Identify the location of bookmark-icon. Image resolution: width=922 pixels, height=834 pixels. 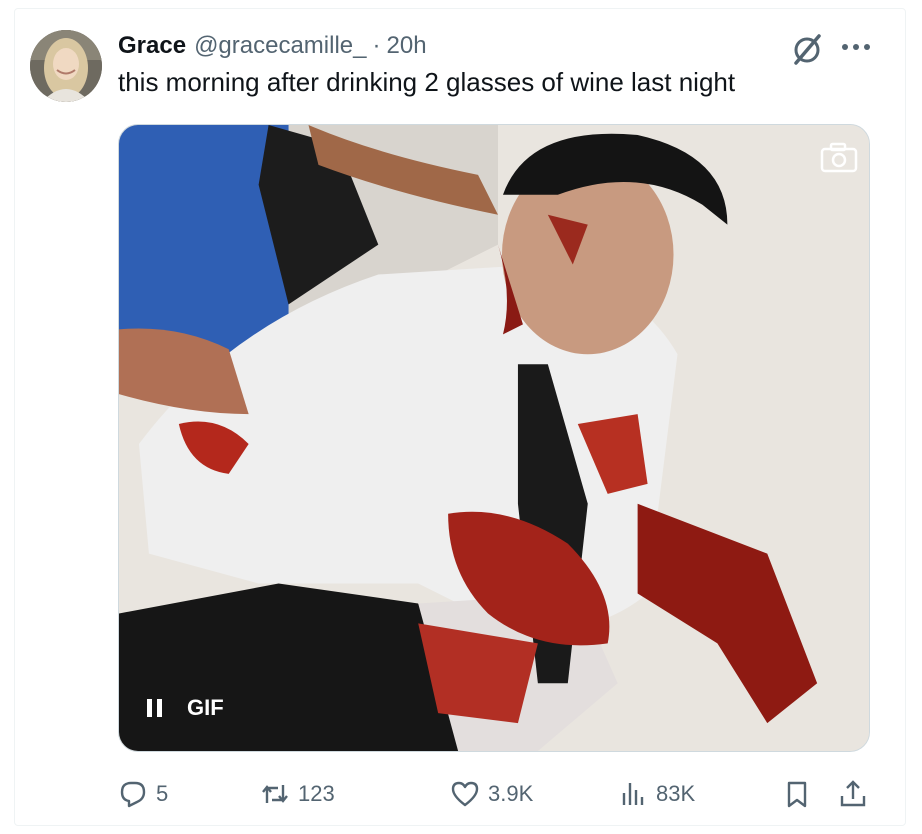
(797, 794).